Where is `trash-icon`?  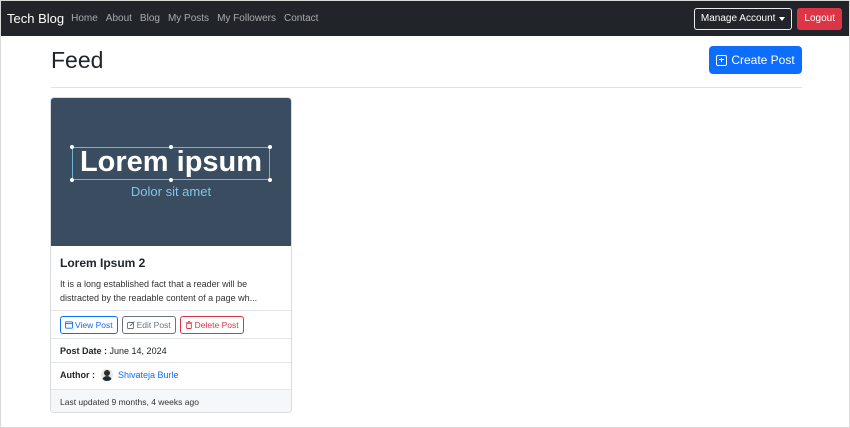 trash-icon is located at coordinates (188, 325).